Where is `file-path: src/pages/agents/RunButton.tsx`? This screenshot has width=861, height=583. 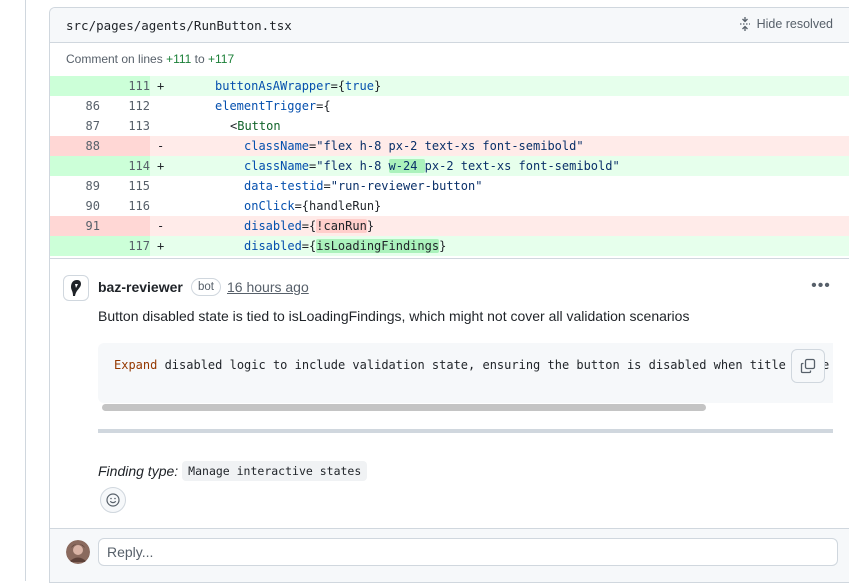 file-path: src/pages/agents/RunButton.tsx is located at coordinates (179, 25).